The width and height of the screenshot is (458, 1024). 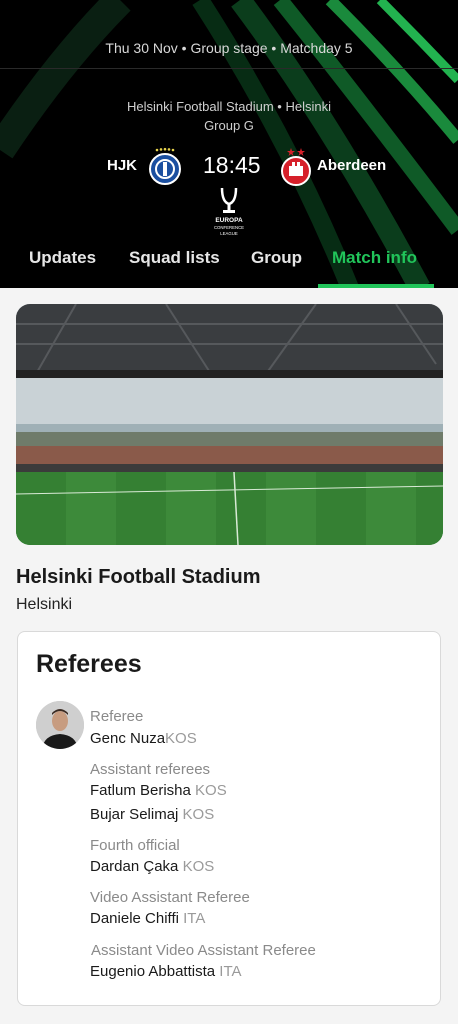 I want to click on svg-text: LEAGUE, so click(x=229, y=233).